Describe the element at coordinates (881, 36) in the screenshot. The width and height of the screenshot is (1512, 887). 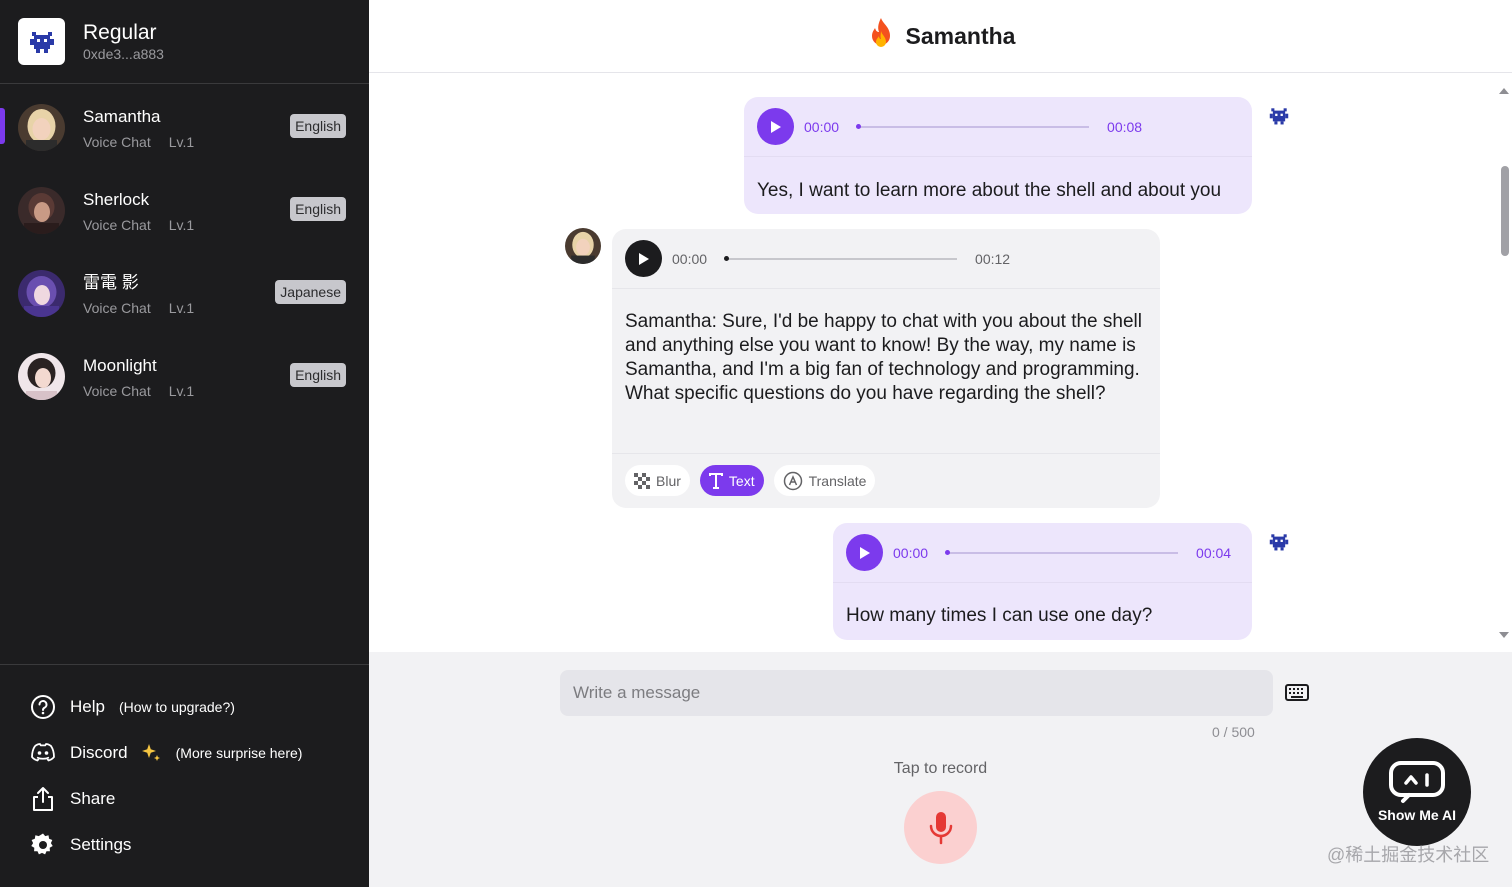
I see `fire-icon` at that location.